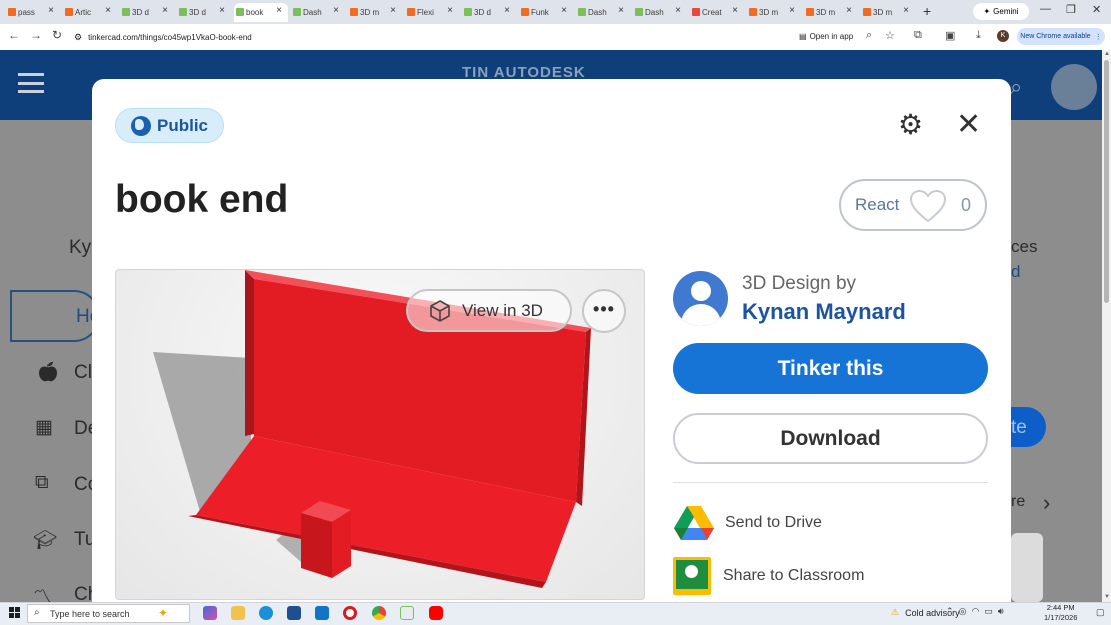  Describe the element at coordinates (425, 12) in the screenshot. I see `tab-title: Flexi` at that location.